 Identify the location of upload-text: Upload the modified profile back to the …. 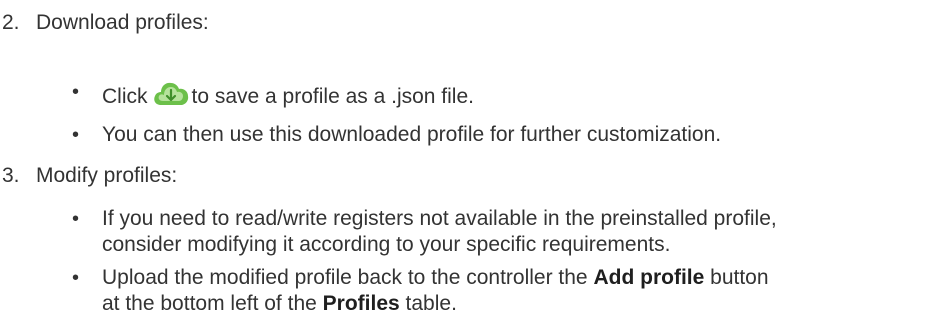
(345, 277).